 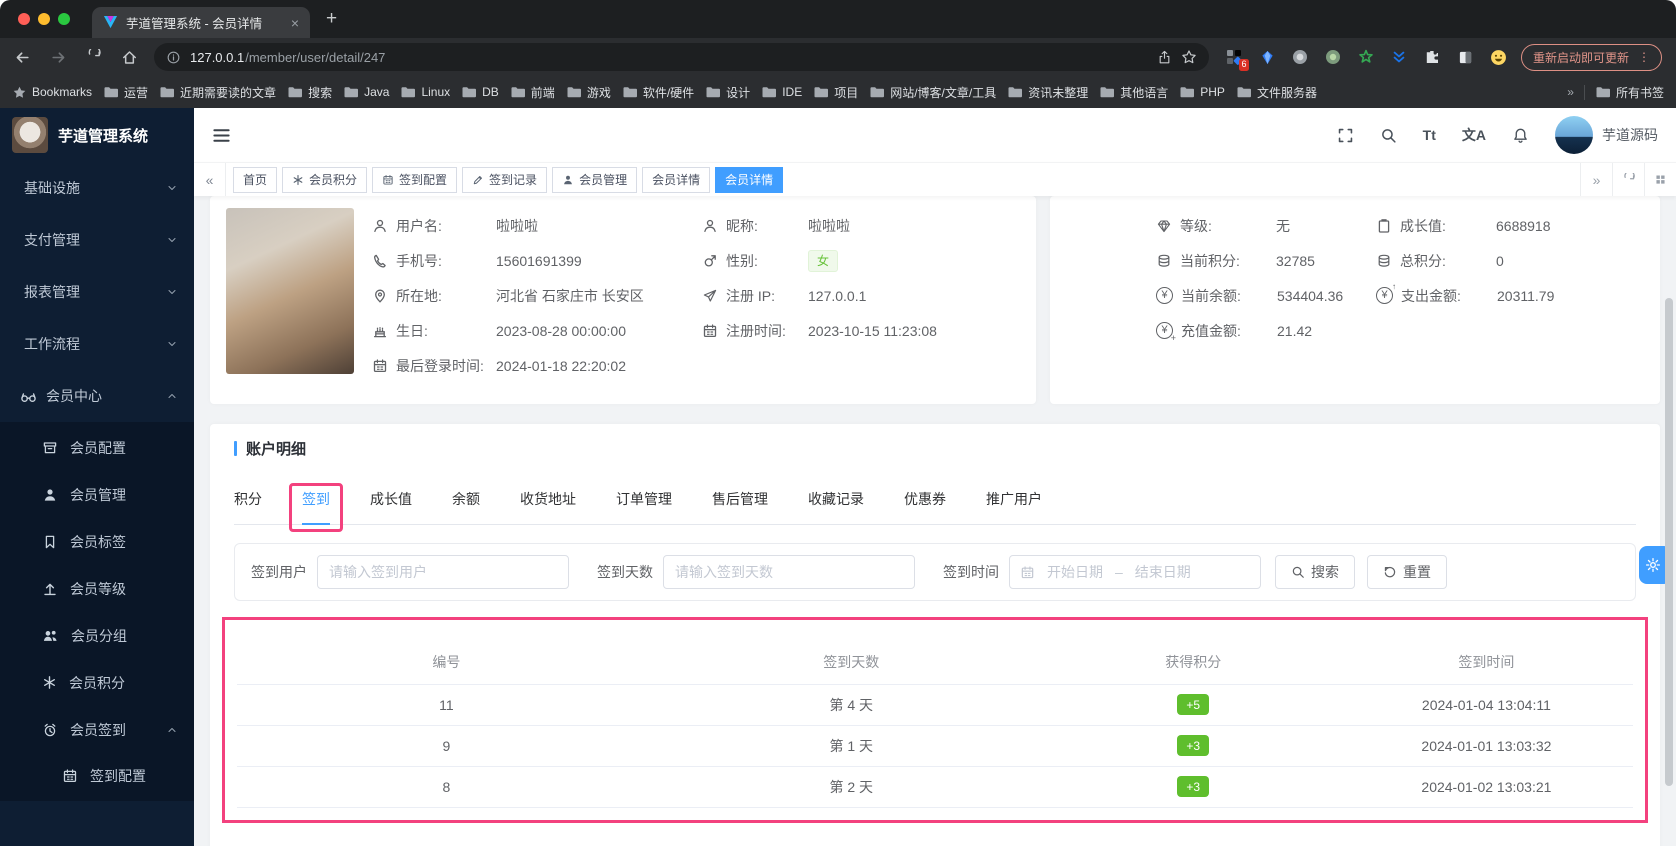 What do you see at coordinates (1189, 57) in the screenshot?
I see `bookmark-star-icon` at bounding box center [1189, 57].